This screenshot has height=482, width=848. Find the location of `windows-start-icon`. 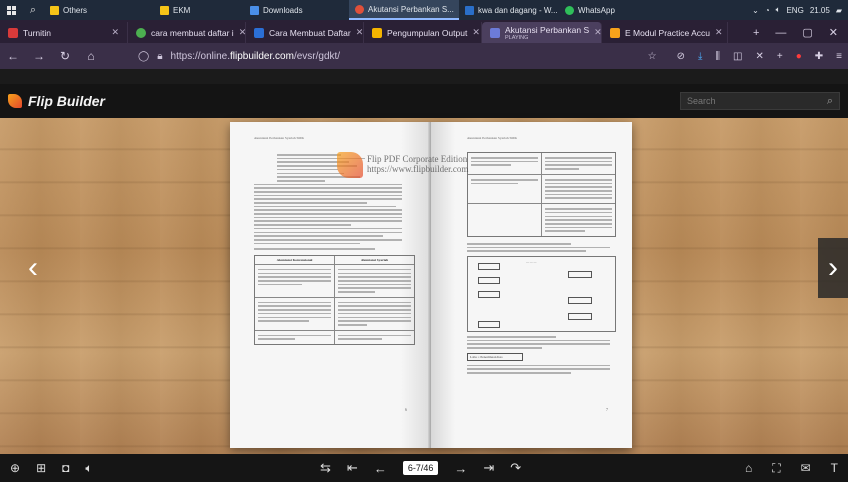

windows-start-icon is located at coordinates (11, 10).